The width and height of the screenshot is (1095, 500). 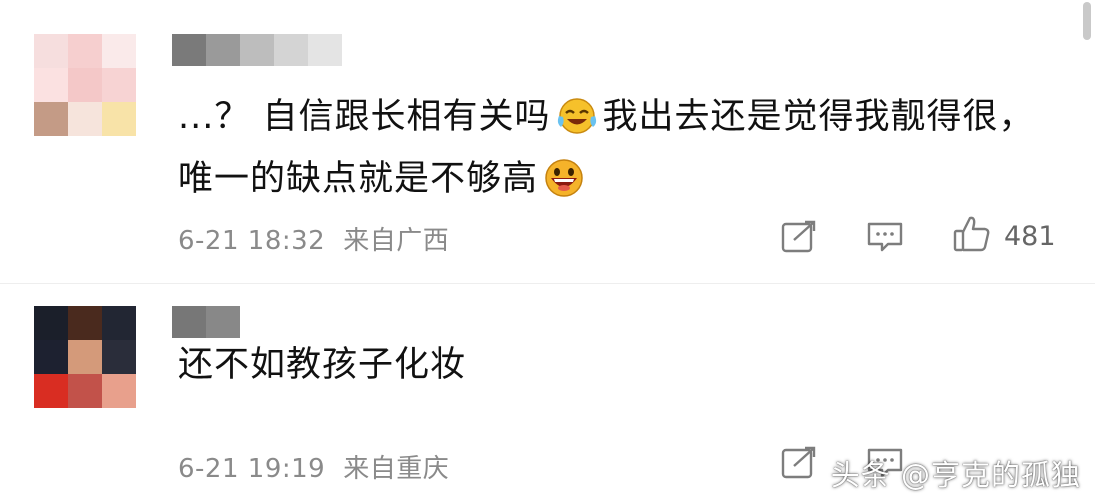 What do you see at coordinates (1030, 236) in the screenshot?
I see `like-count: 481` at bounding box center [1030, 236].